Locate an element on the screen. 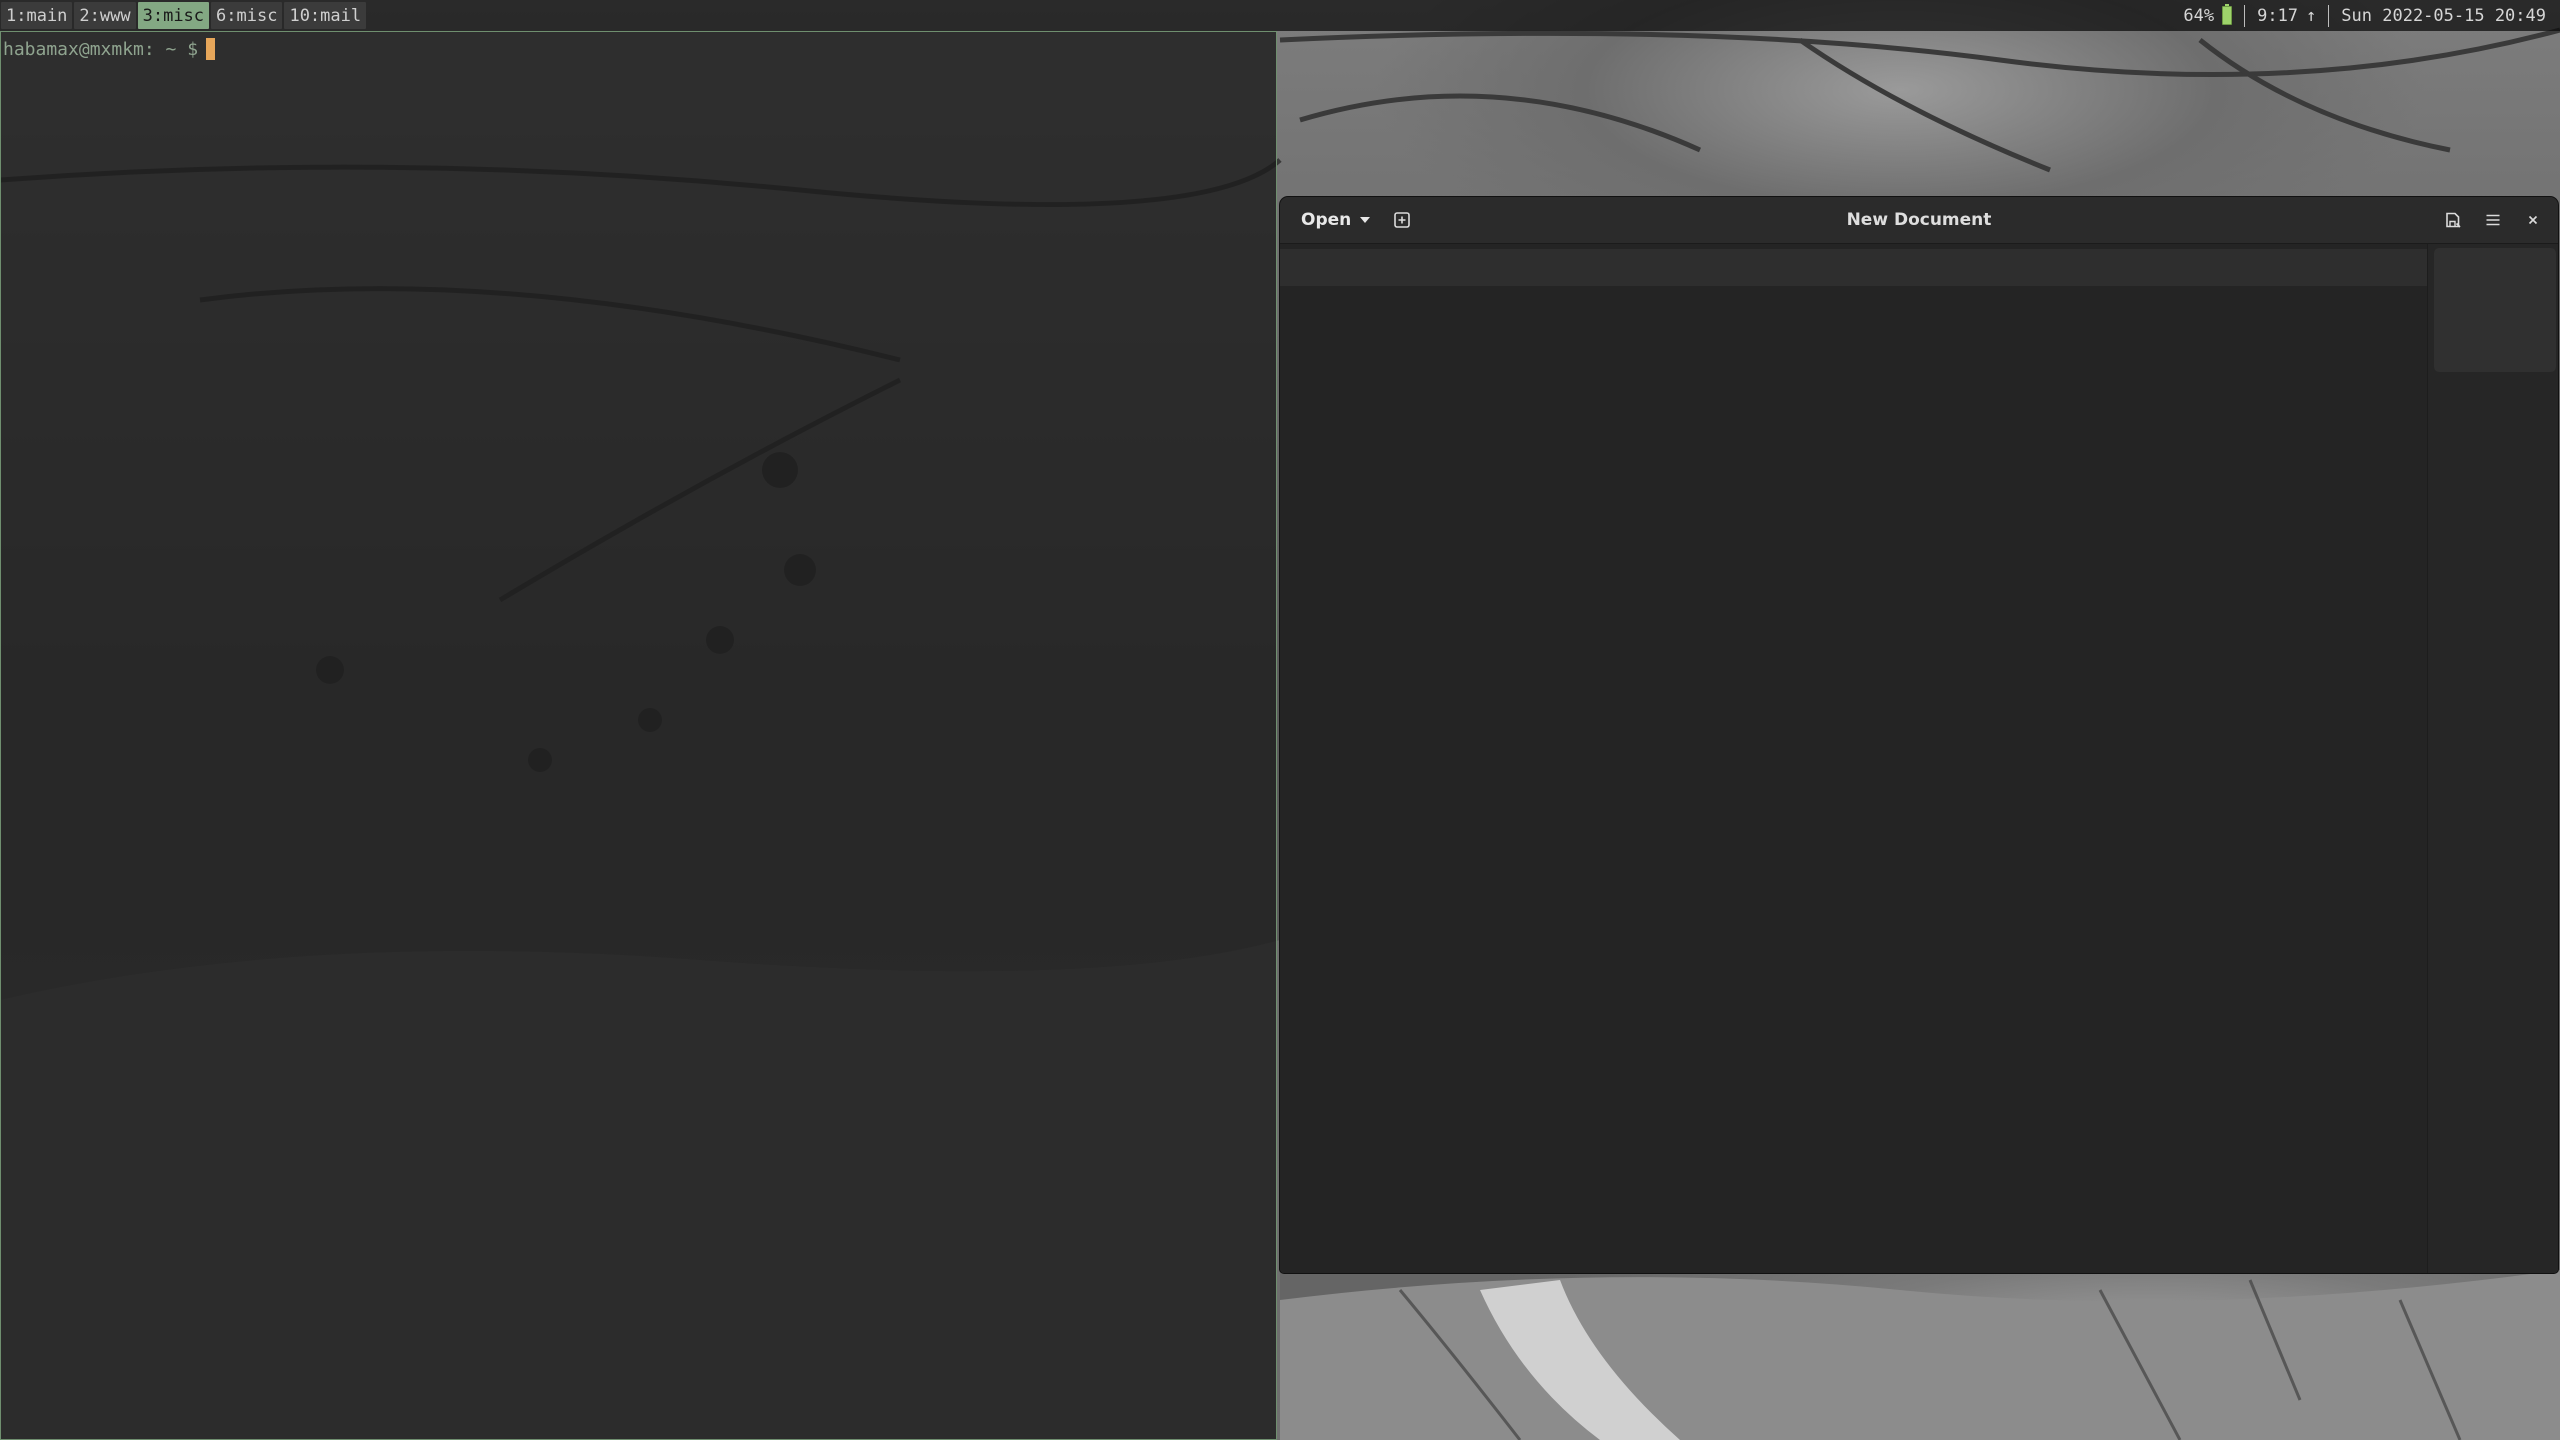 The image size is (2560, 1440). workspace-10-mail: 10:mail is located at coordinates (325, 15).